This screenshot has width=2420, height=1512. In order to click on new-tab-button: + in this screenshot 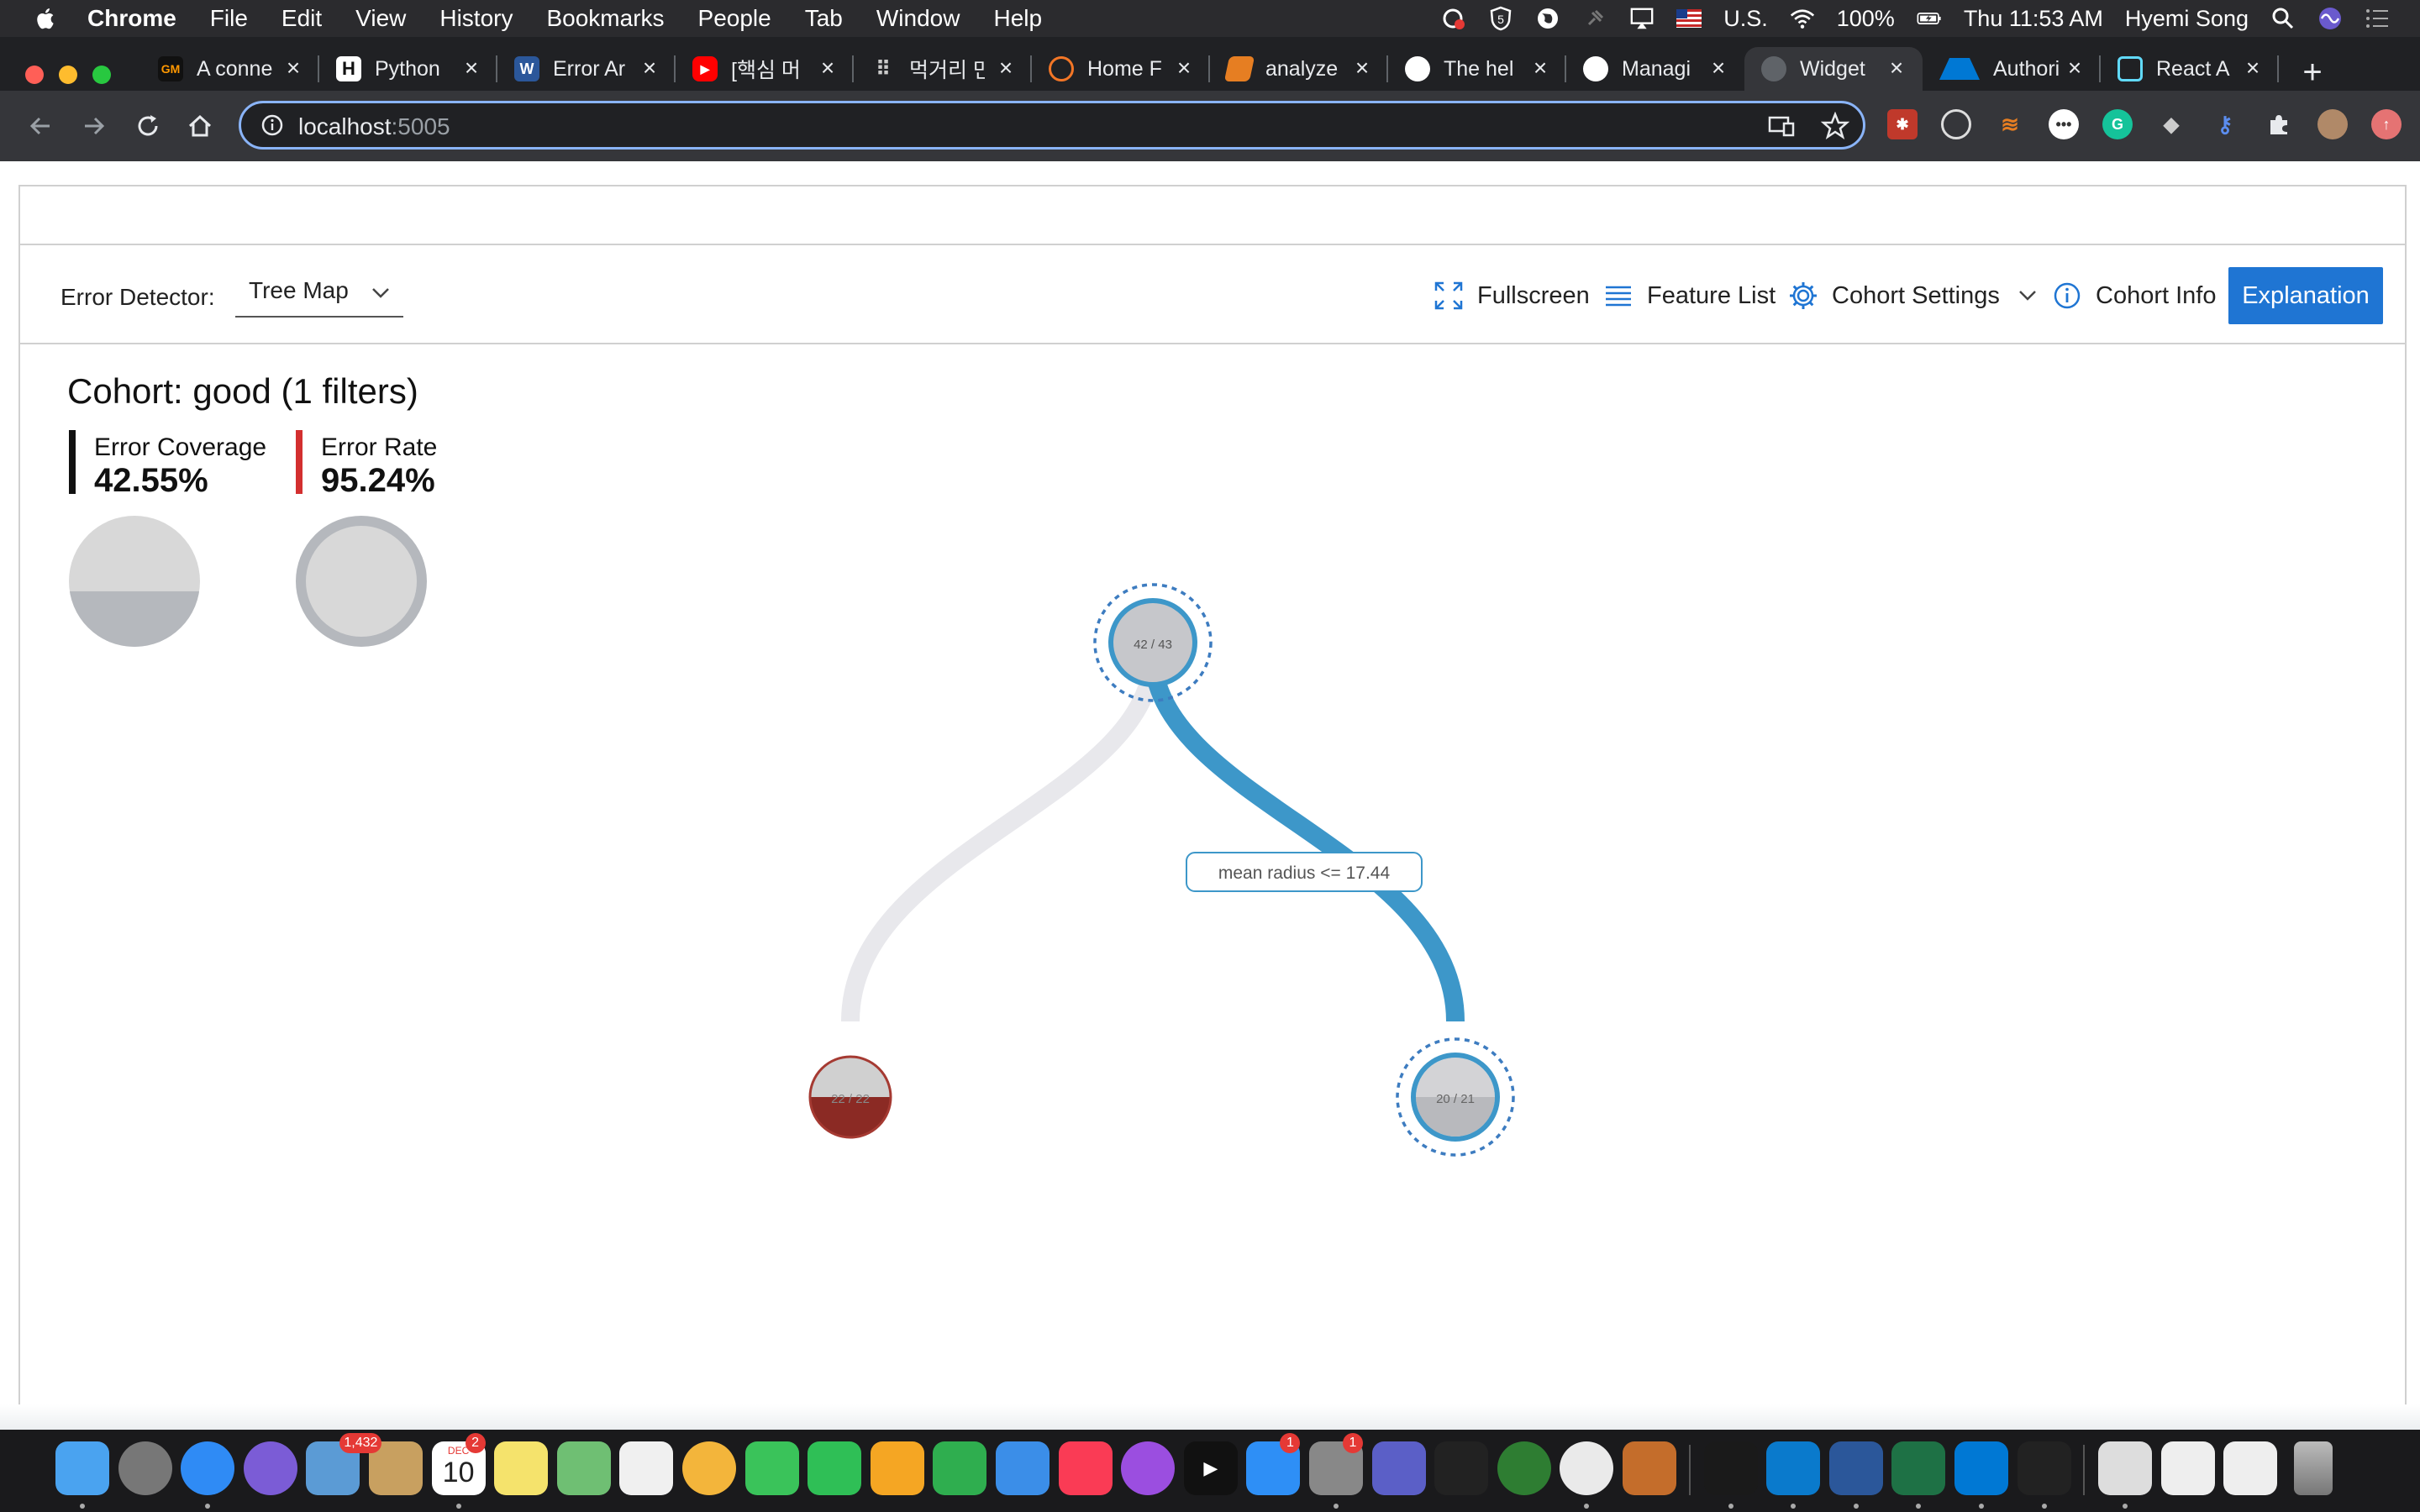, I will do `click(2312, 72)`.